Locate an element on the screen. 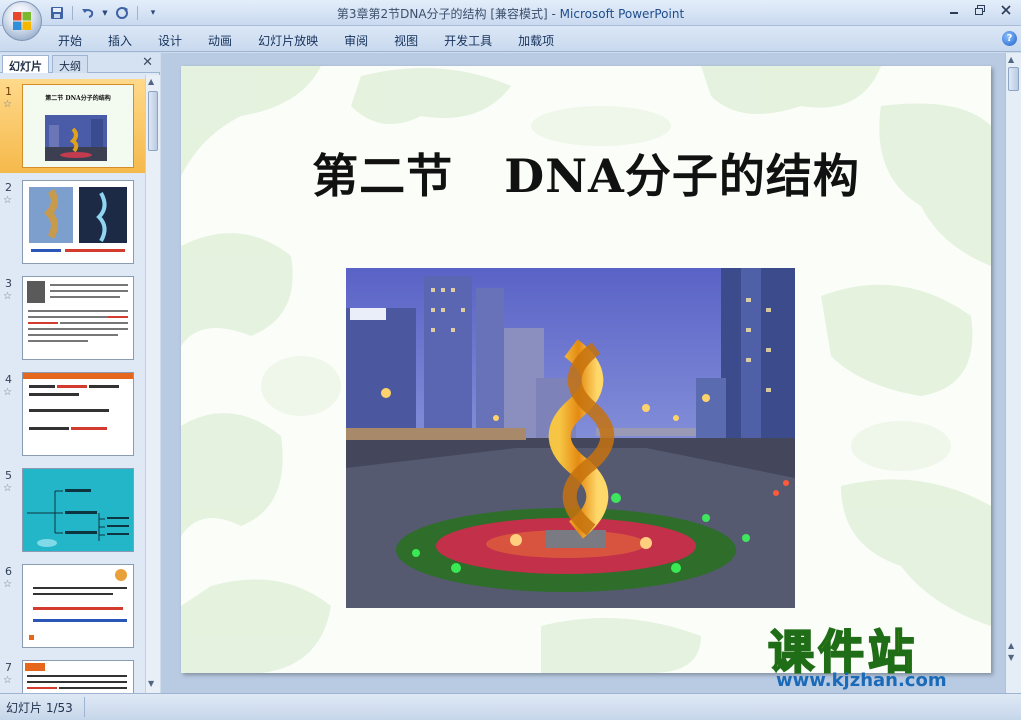 The height and width of the screenshot is (720, 1021). slide-counter: 幻灯片 1/53 is located at coordinates (39, 708).